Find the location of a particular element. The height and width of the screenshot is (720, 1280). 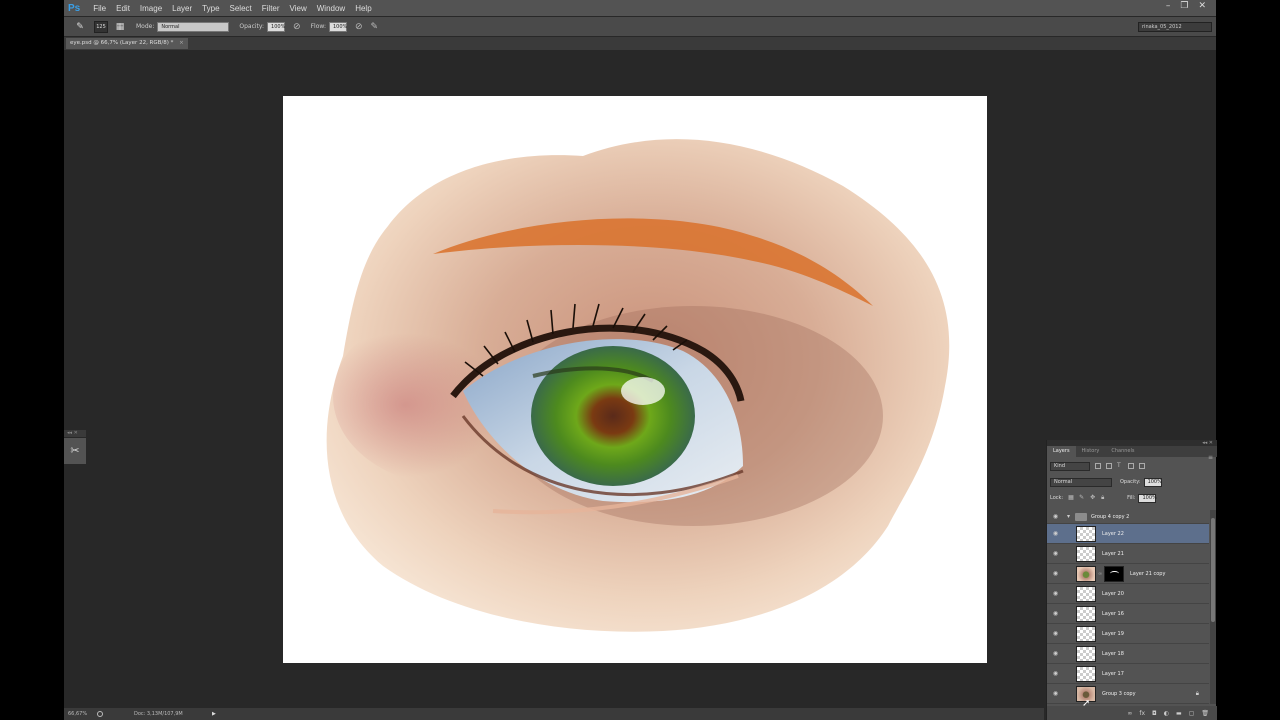

fill-field: 100% is located at coordinates (1147, 498).